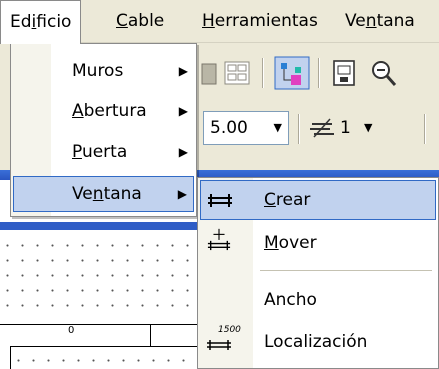 This screenshot has width=439, height=369. I want to click on layer-selector: 1 ▼, so click(370, 128).